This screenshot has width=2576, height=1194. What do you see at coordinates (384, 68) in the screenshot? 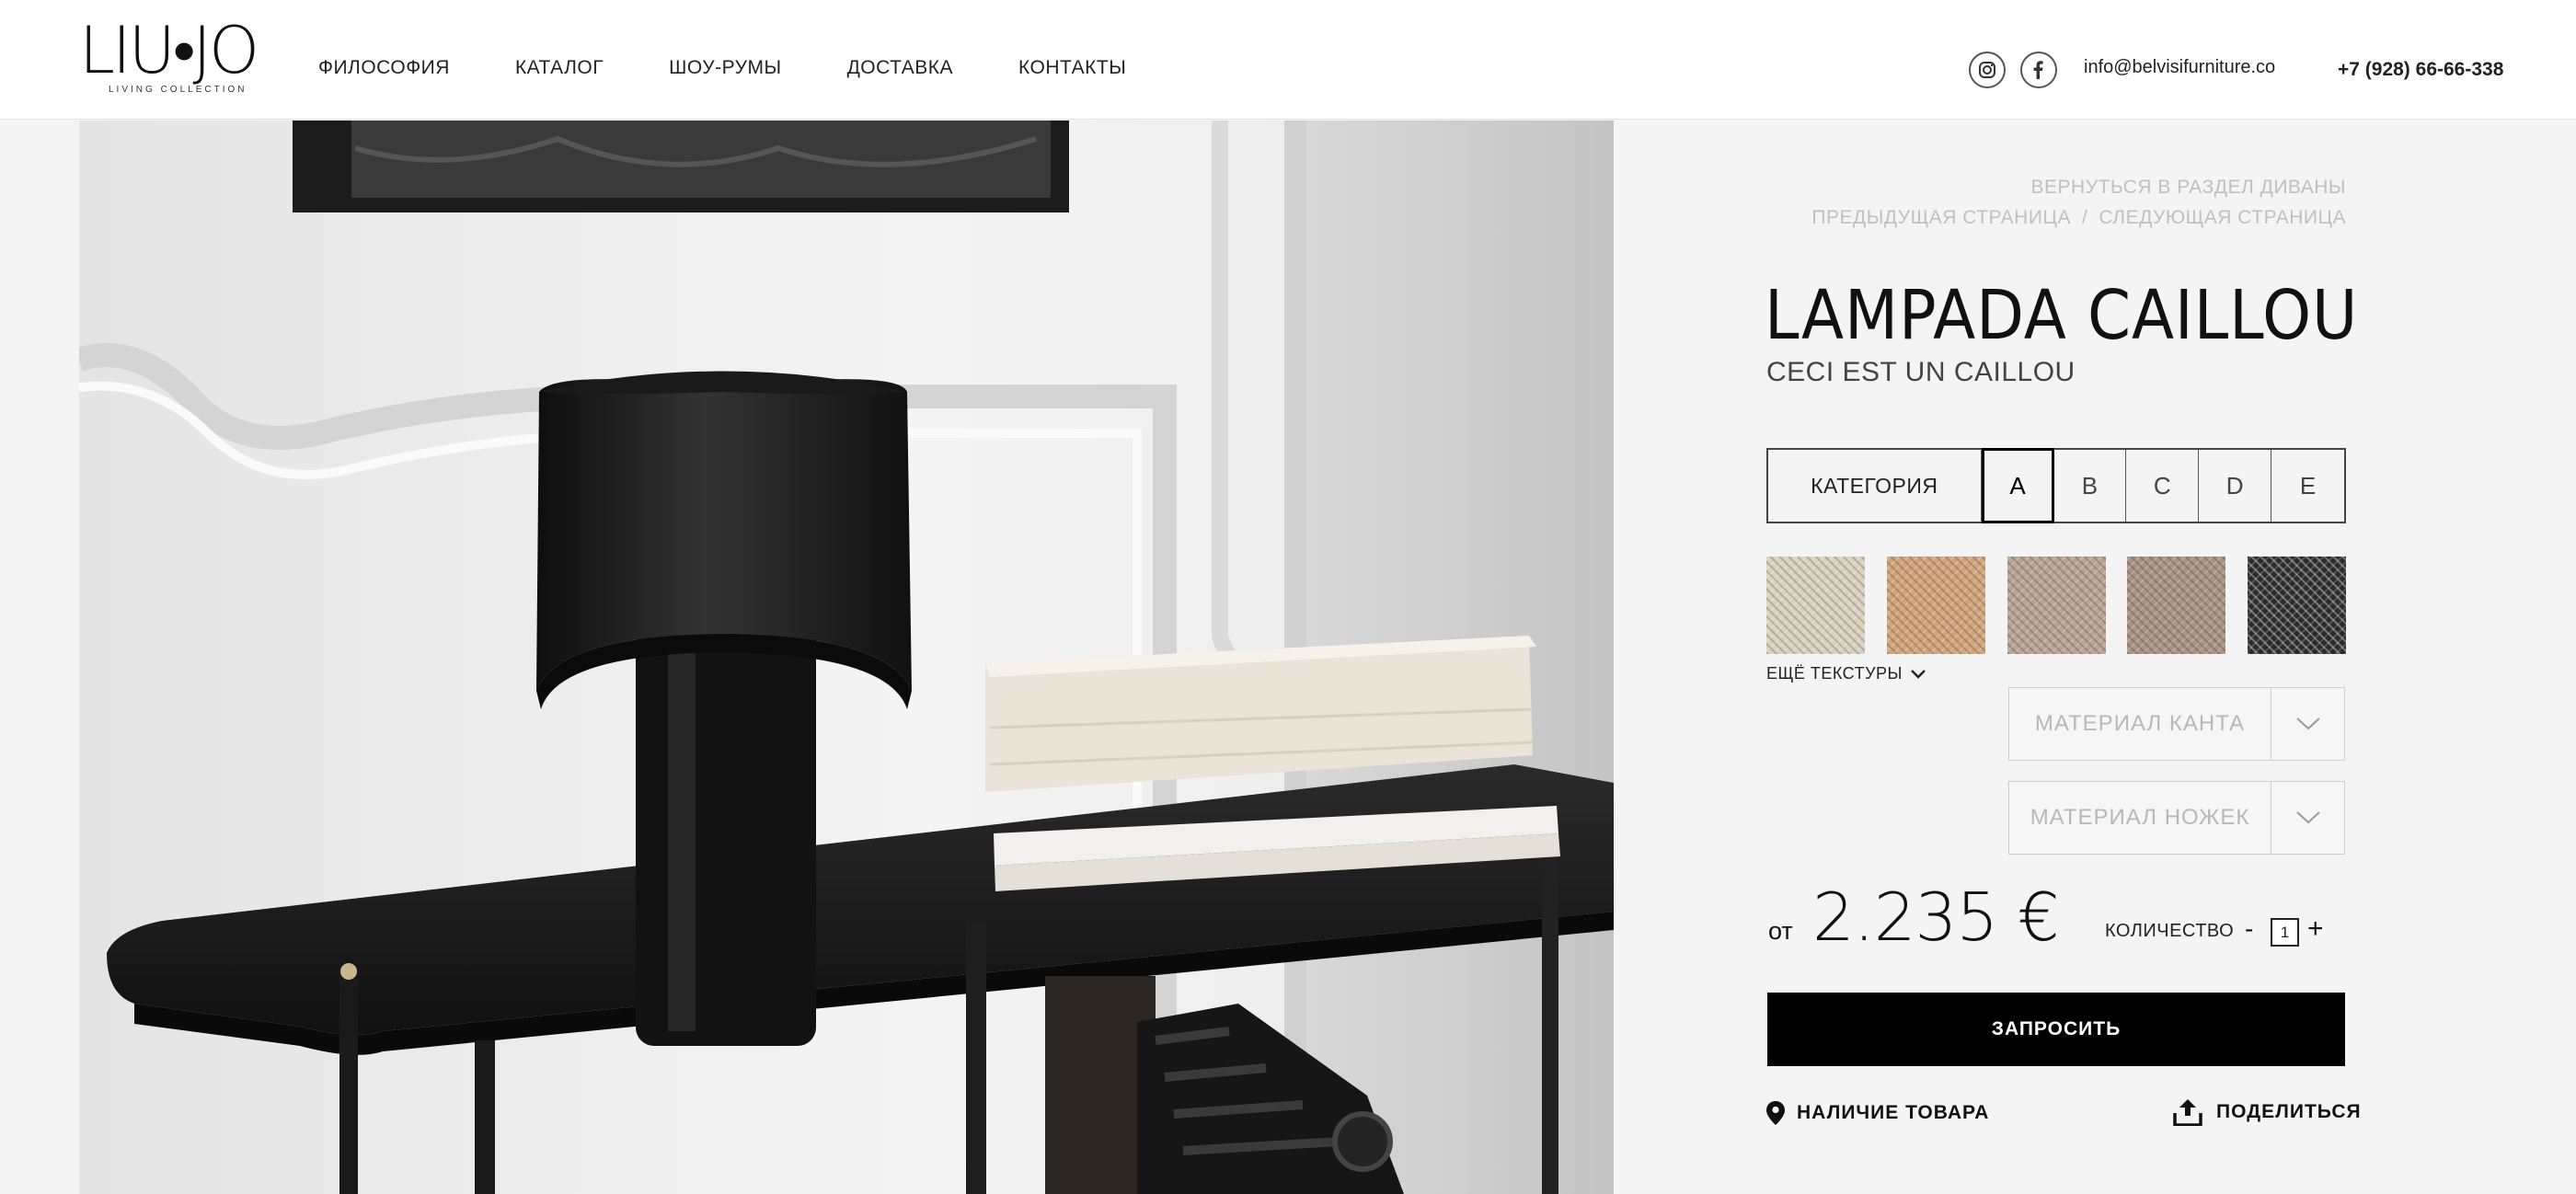
I see `nav-item-philosophy: ФИЛОСОФИЯ` at bounding box center [384, 68].